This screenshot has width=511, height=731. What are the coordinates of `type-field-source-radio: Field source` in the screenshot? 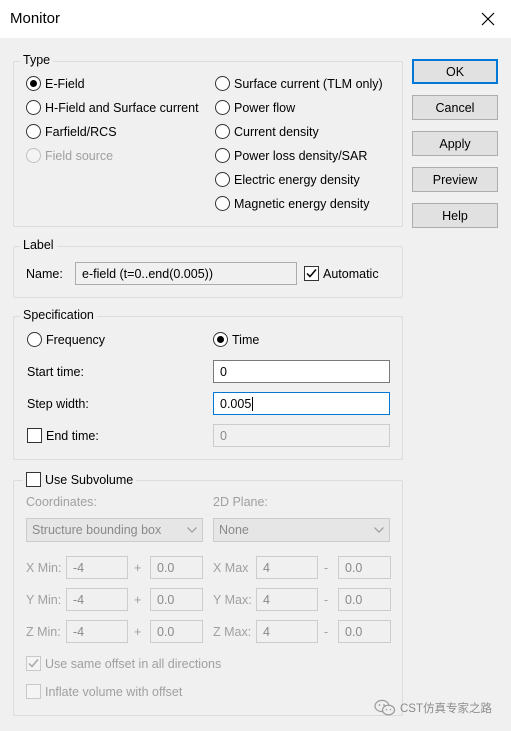 It's located at (69, 155).